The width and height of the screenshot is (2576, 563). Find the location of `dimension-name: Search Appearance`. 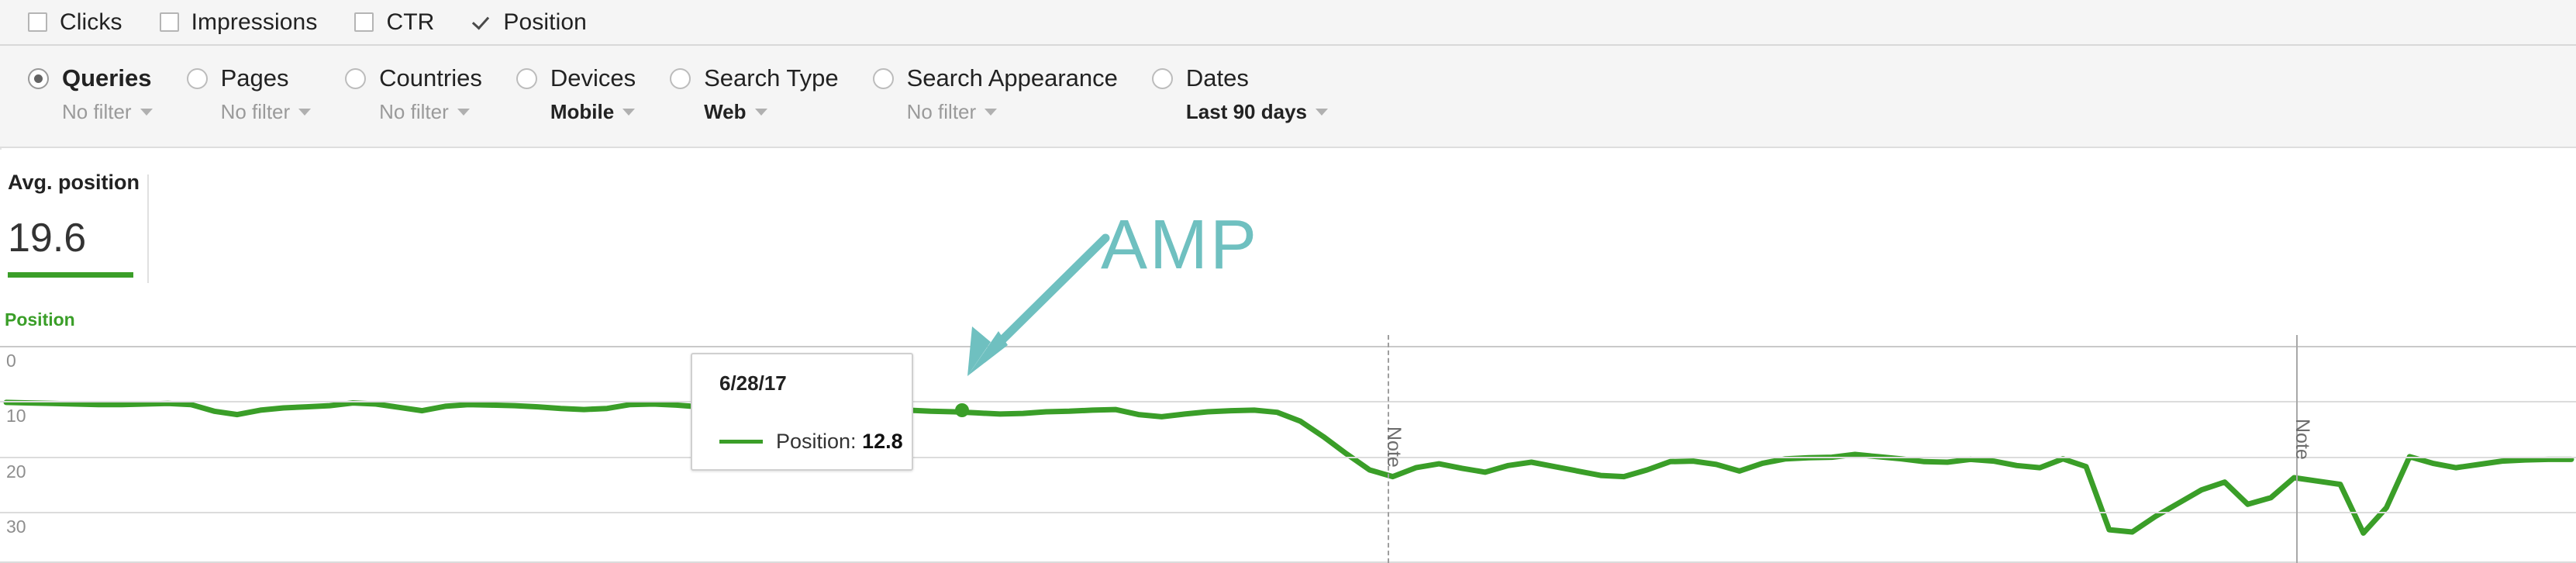

dimension-name: Search Appearance is located at coordinates (1012, 78).